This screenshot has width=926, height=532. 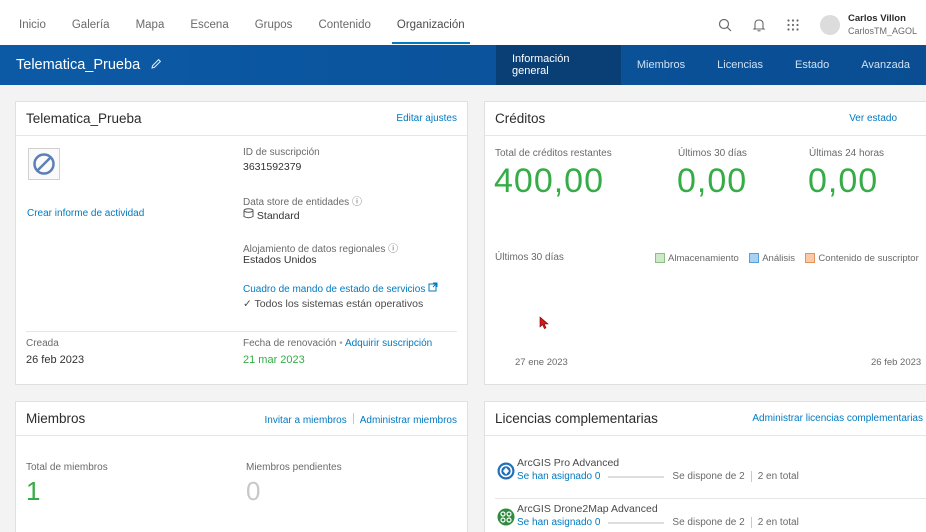 What do you see at coordinates (42, 343) in the screenshot?
I see `created-label: Creada` at bounding box center [42, 343].